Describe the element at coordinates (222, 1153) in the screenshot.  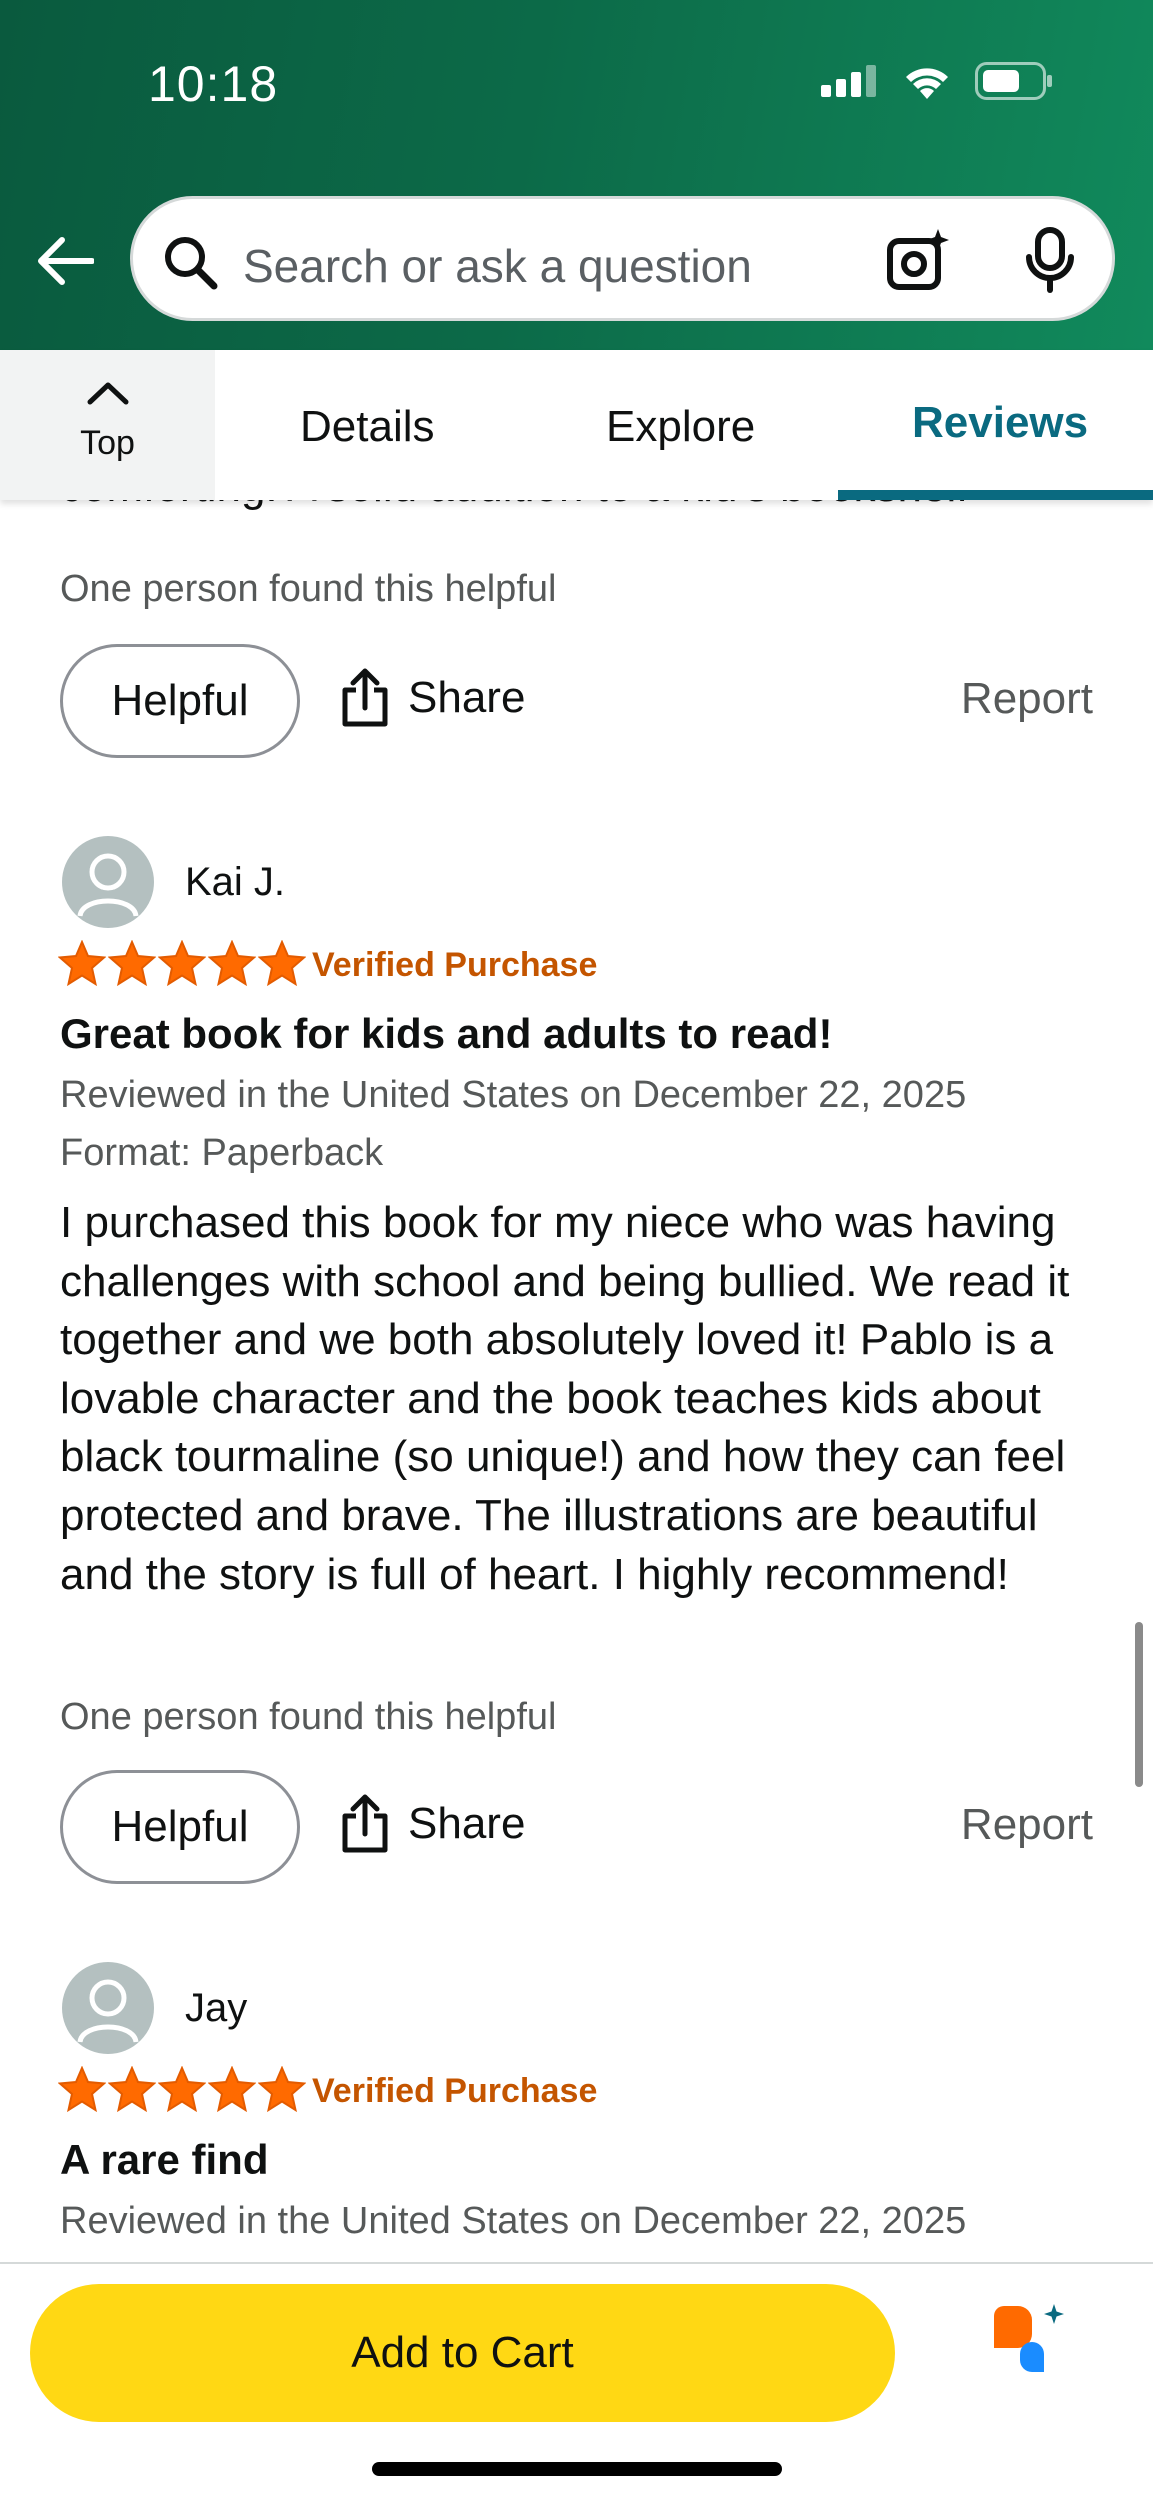
I see `review-format: Format: Paperback` at that location.